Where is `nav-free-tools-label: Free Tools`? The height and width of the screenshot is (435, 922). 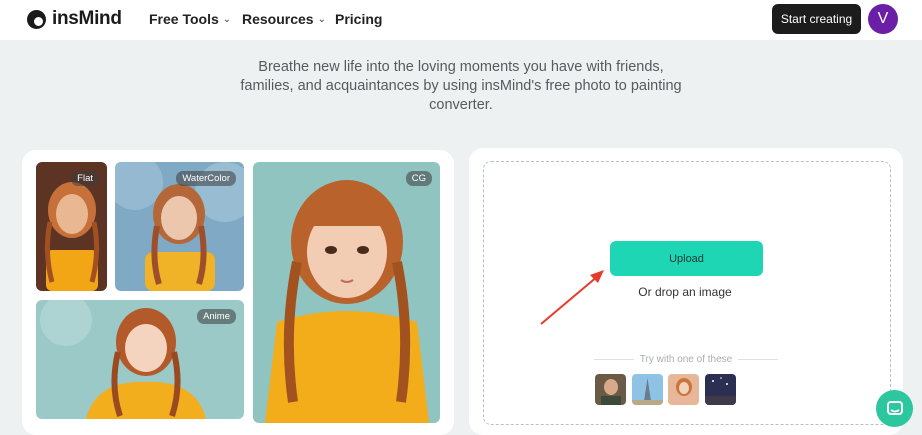
nav-free-tools-label: Free Tools is located at coordinates (184, 19).